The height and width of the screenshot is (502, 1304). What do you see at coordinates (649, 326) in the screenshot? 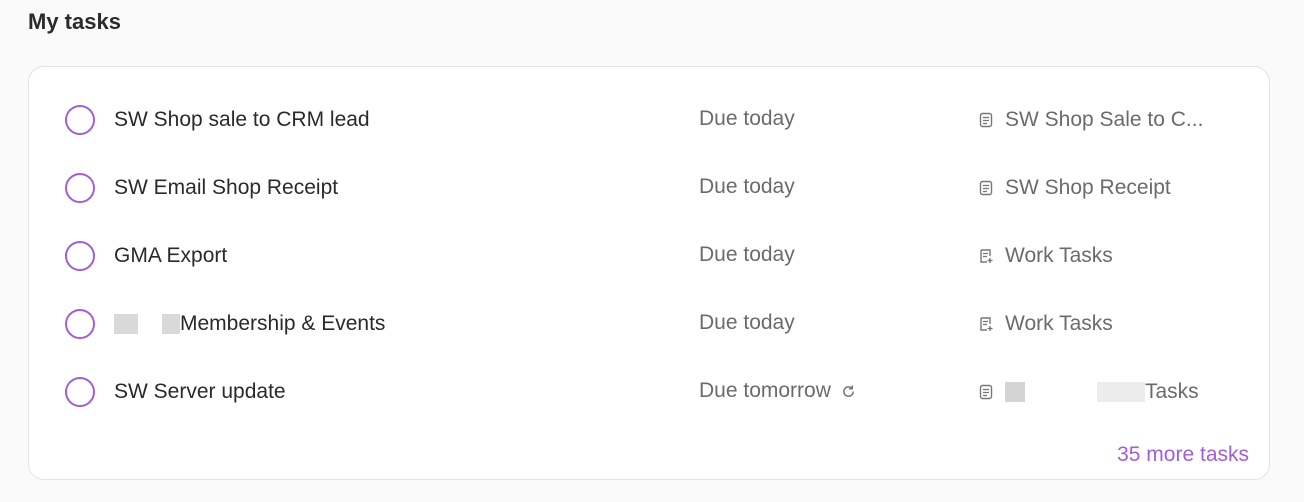
I see `task-row: Membership & Events Due today Work Tasks` at bounding box center [649, 326].